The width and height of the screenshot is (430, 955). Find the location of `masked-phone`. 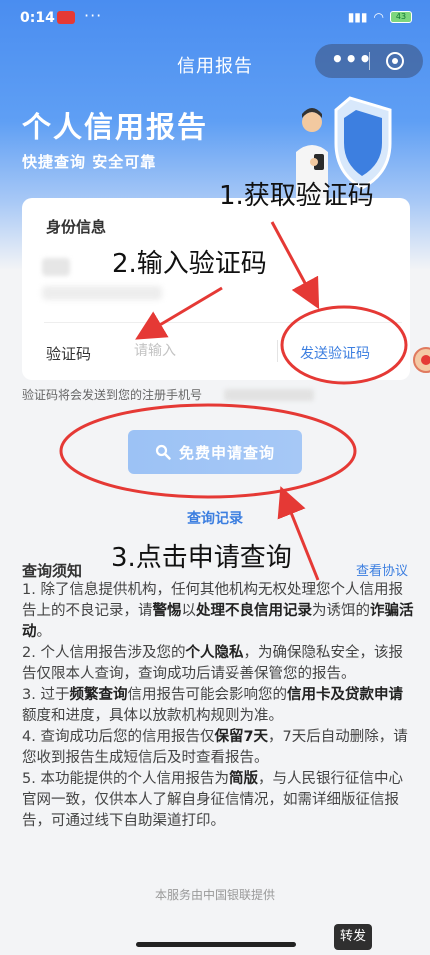

masked-phone is located at coordinates (269, 395).